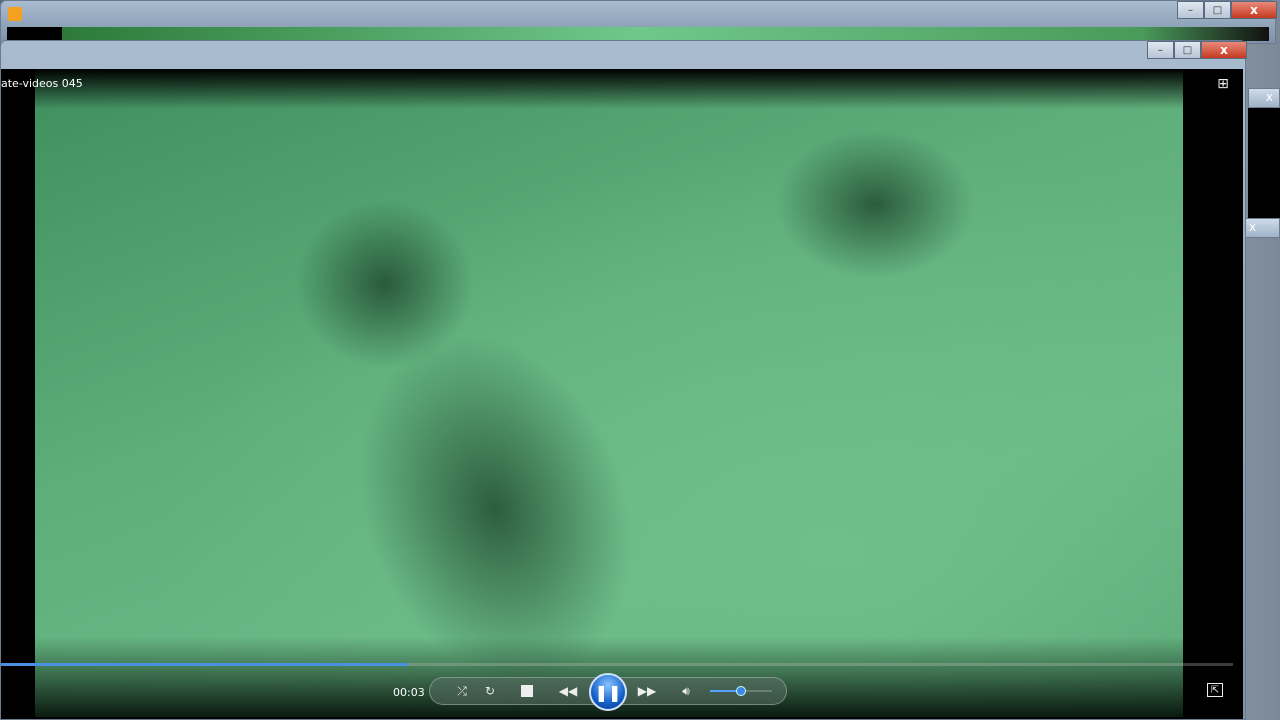 The image size is (1280, 720). What do you see at coordinates (647, 691) in the screenshot?
I see `fast-forward-icon: ▶▶` at bounding box center [647, 691].